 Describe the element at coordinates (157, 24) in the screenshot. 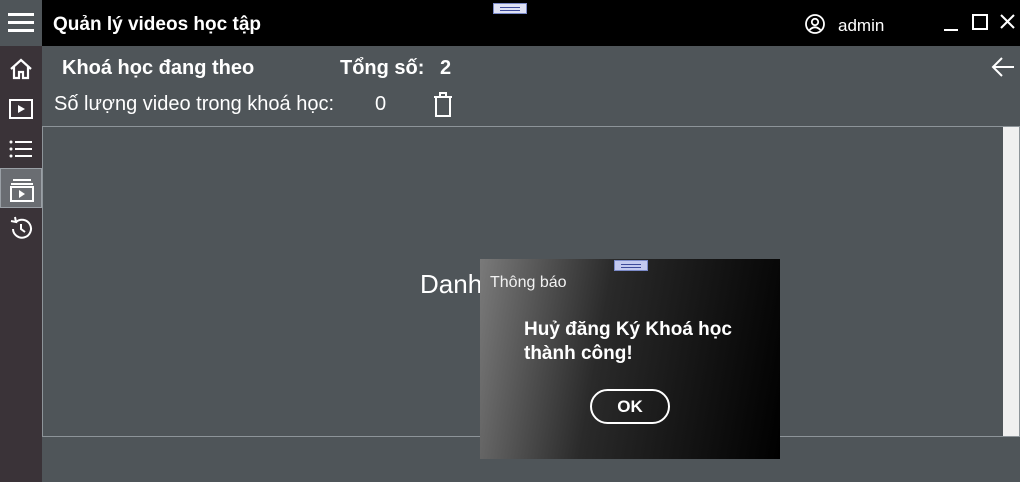

I see `app-title: Quản lý videos học tập` at that location.